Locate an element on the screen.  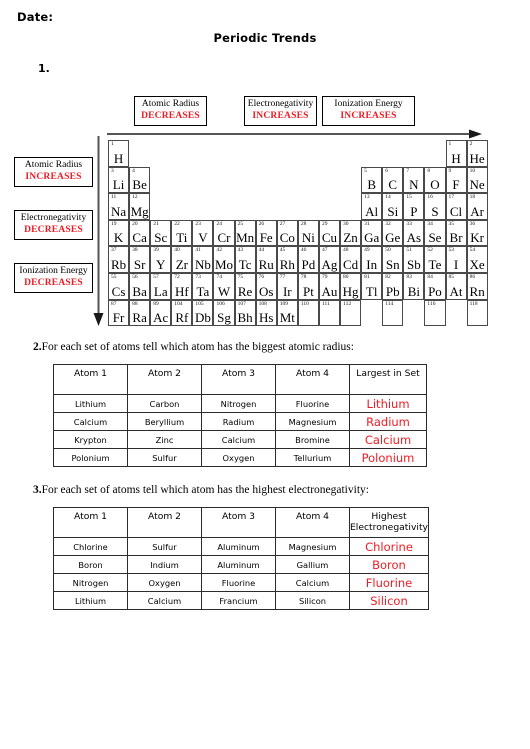
atom-cell: Krypton is located at coordinates (90, 439).